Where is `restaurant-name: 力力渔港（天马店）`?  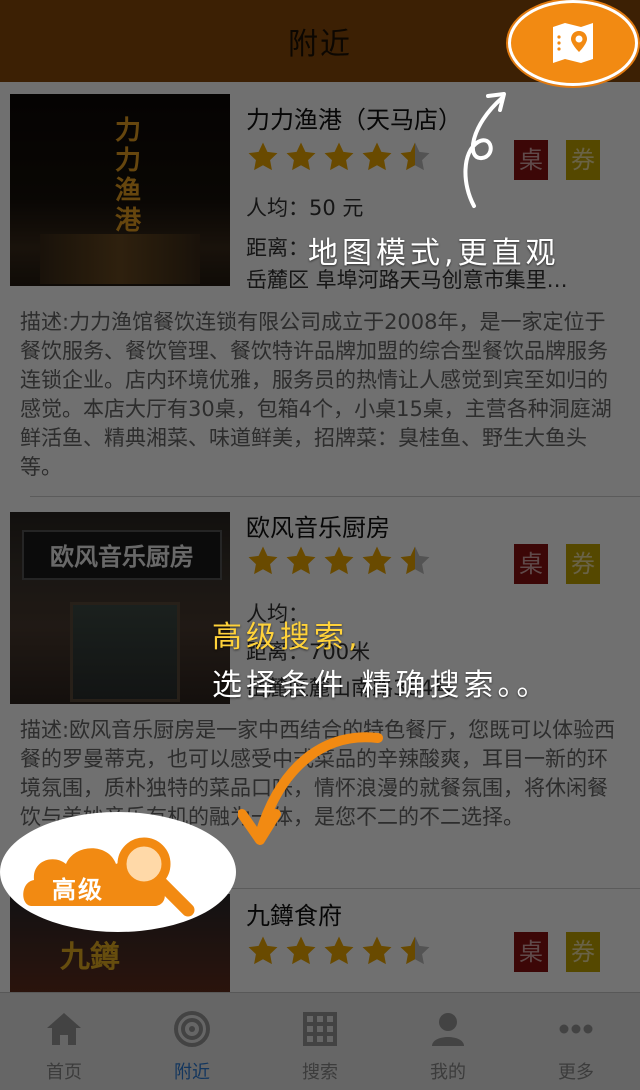 restaurant-name: 力力渔港（天马店） is located at coordinates (354, 120).